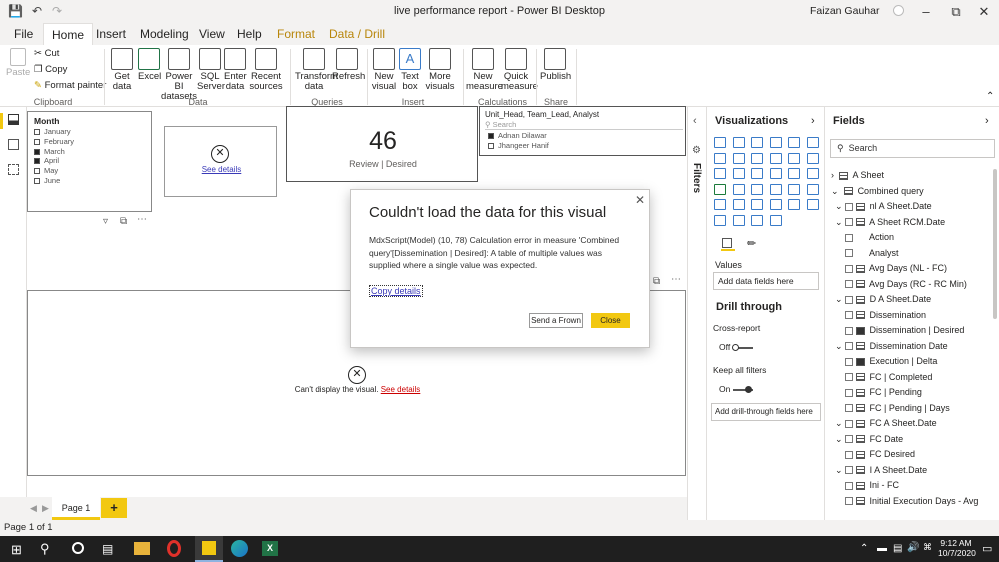  Describe the element at coordinates (220, 161) in the screenshot. I see `error-visual-small: ✕ See details` at that location.